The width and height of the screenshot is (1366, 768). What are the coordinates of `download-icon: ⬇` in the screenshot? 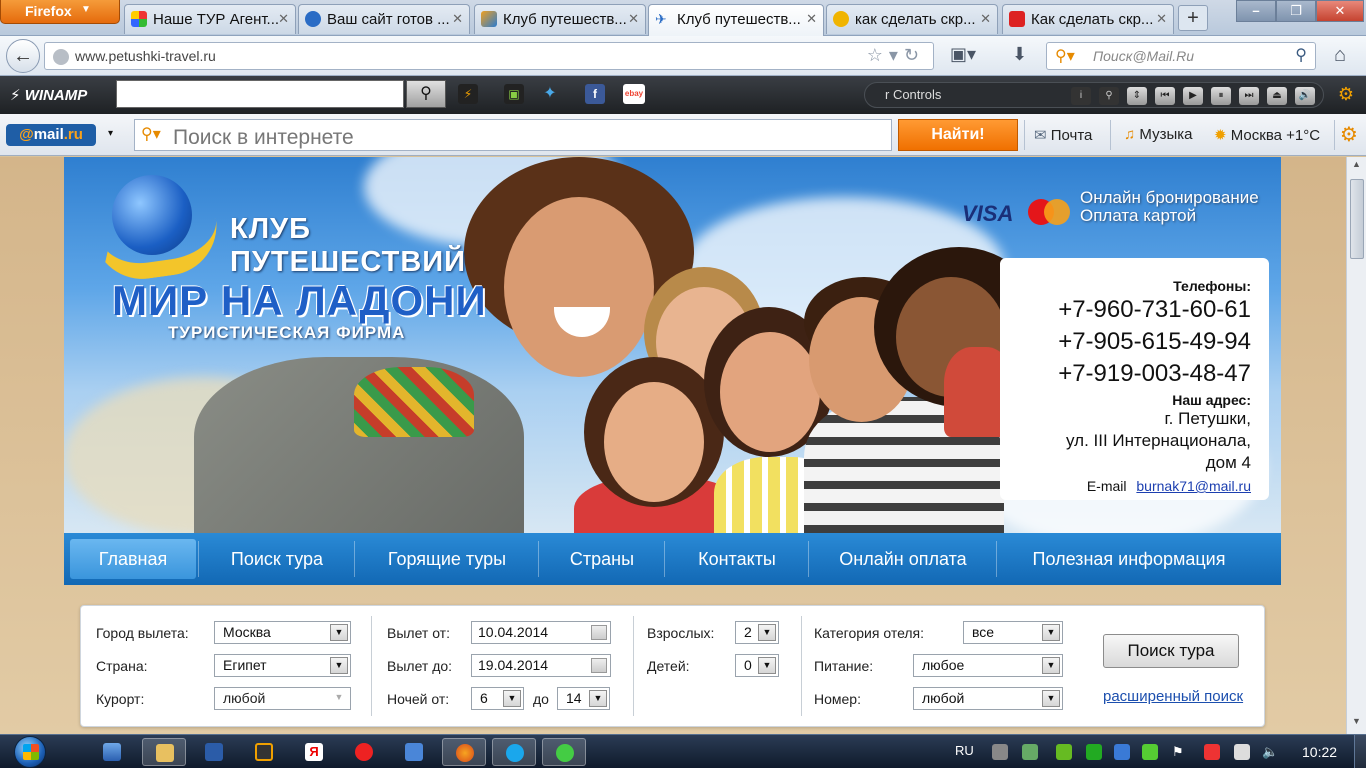 It's located at (1019, 54).